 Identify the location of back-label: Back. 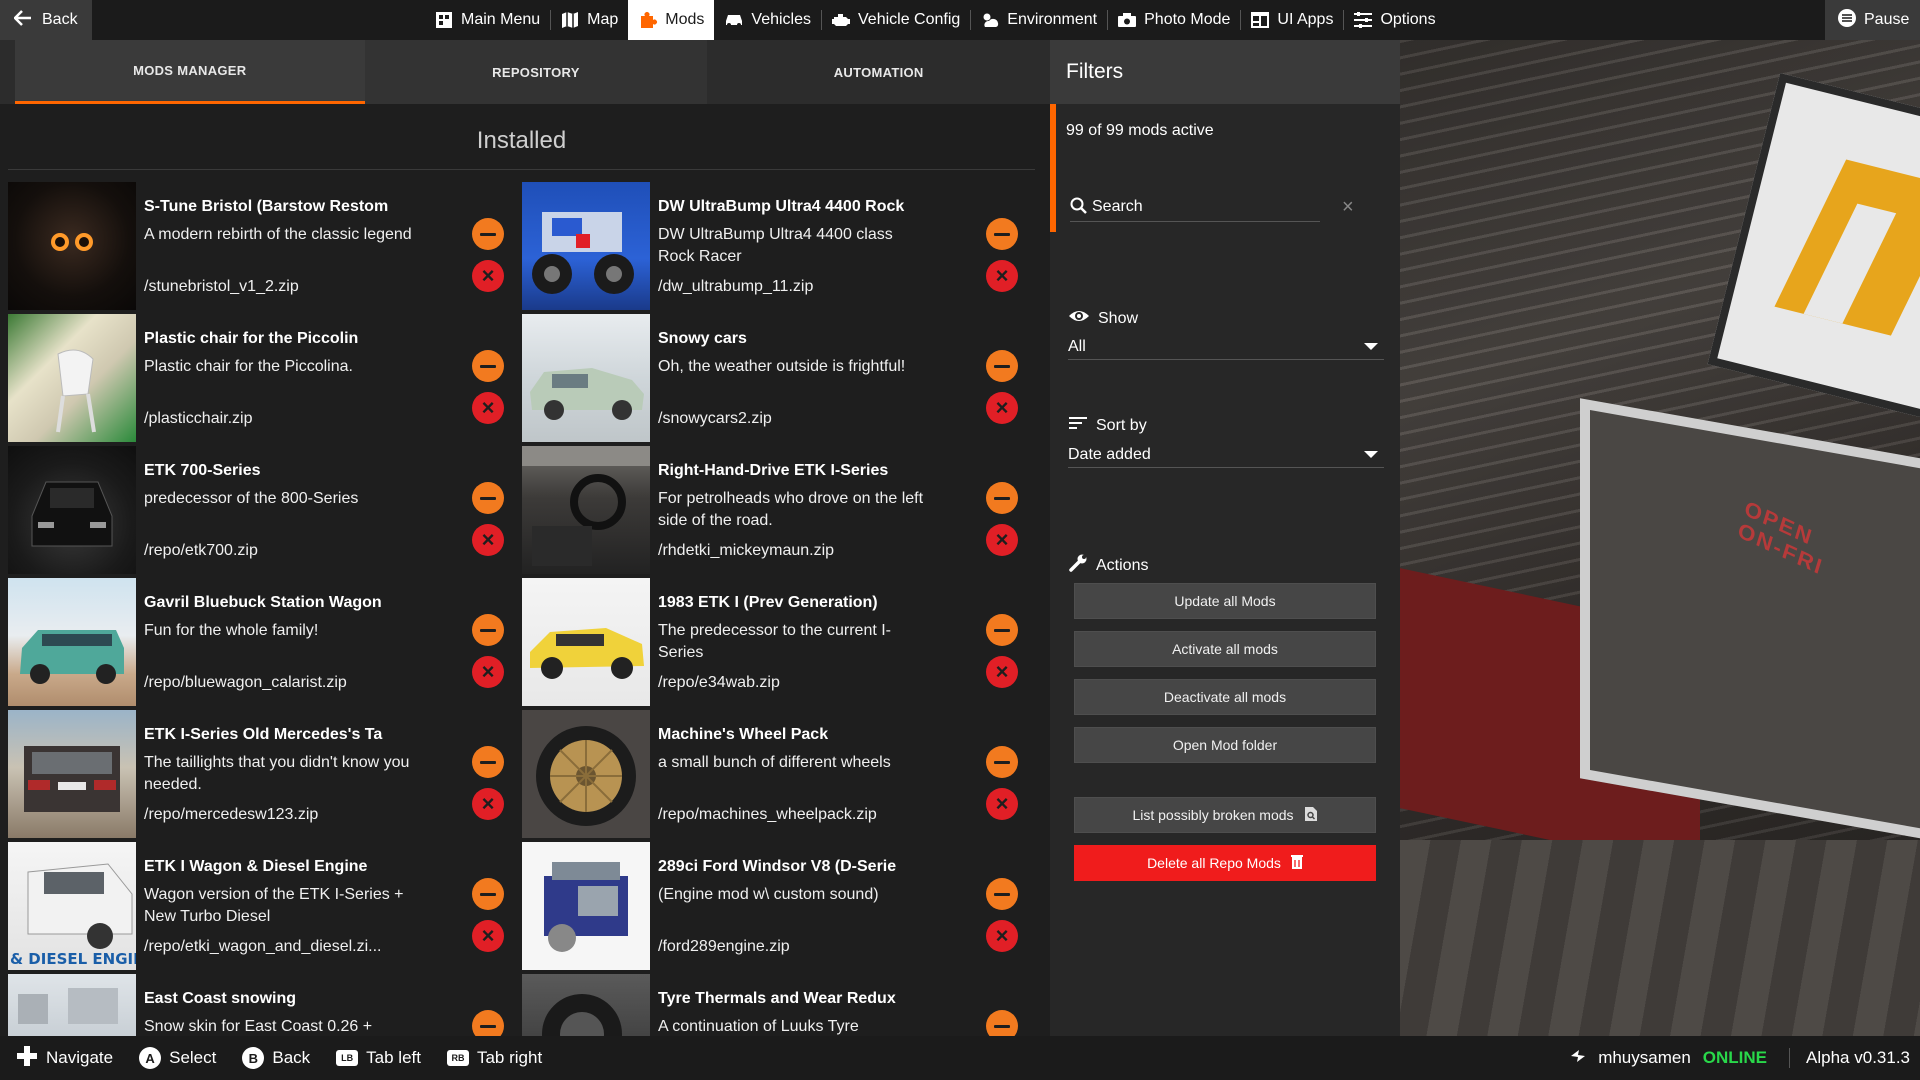
(60, 19).